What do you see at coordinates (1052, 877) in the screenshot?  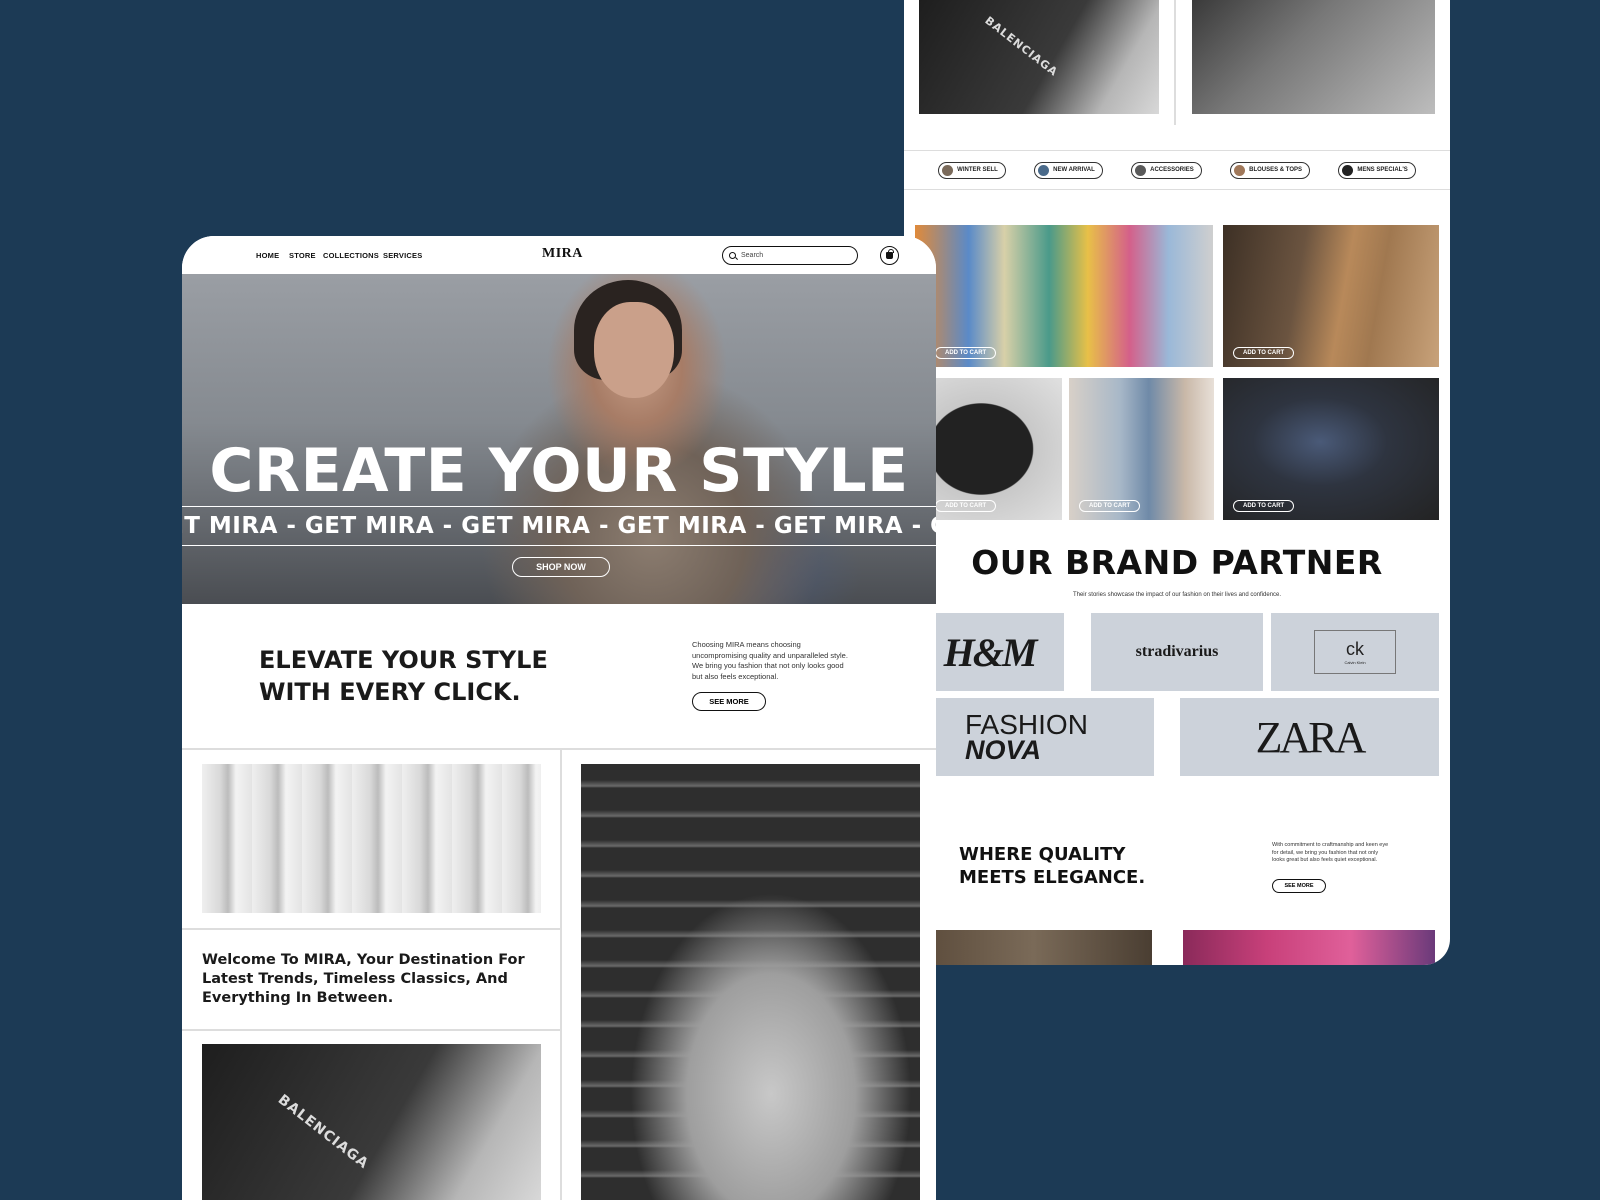 I see `quality-heading-line2: MEETS ELEGANCE.` at bounding box center [1052, 877].